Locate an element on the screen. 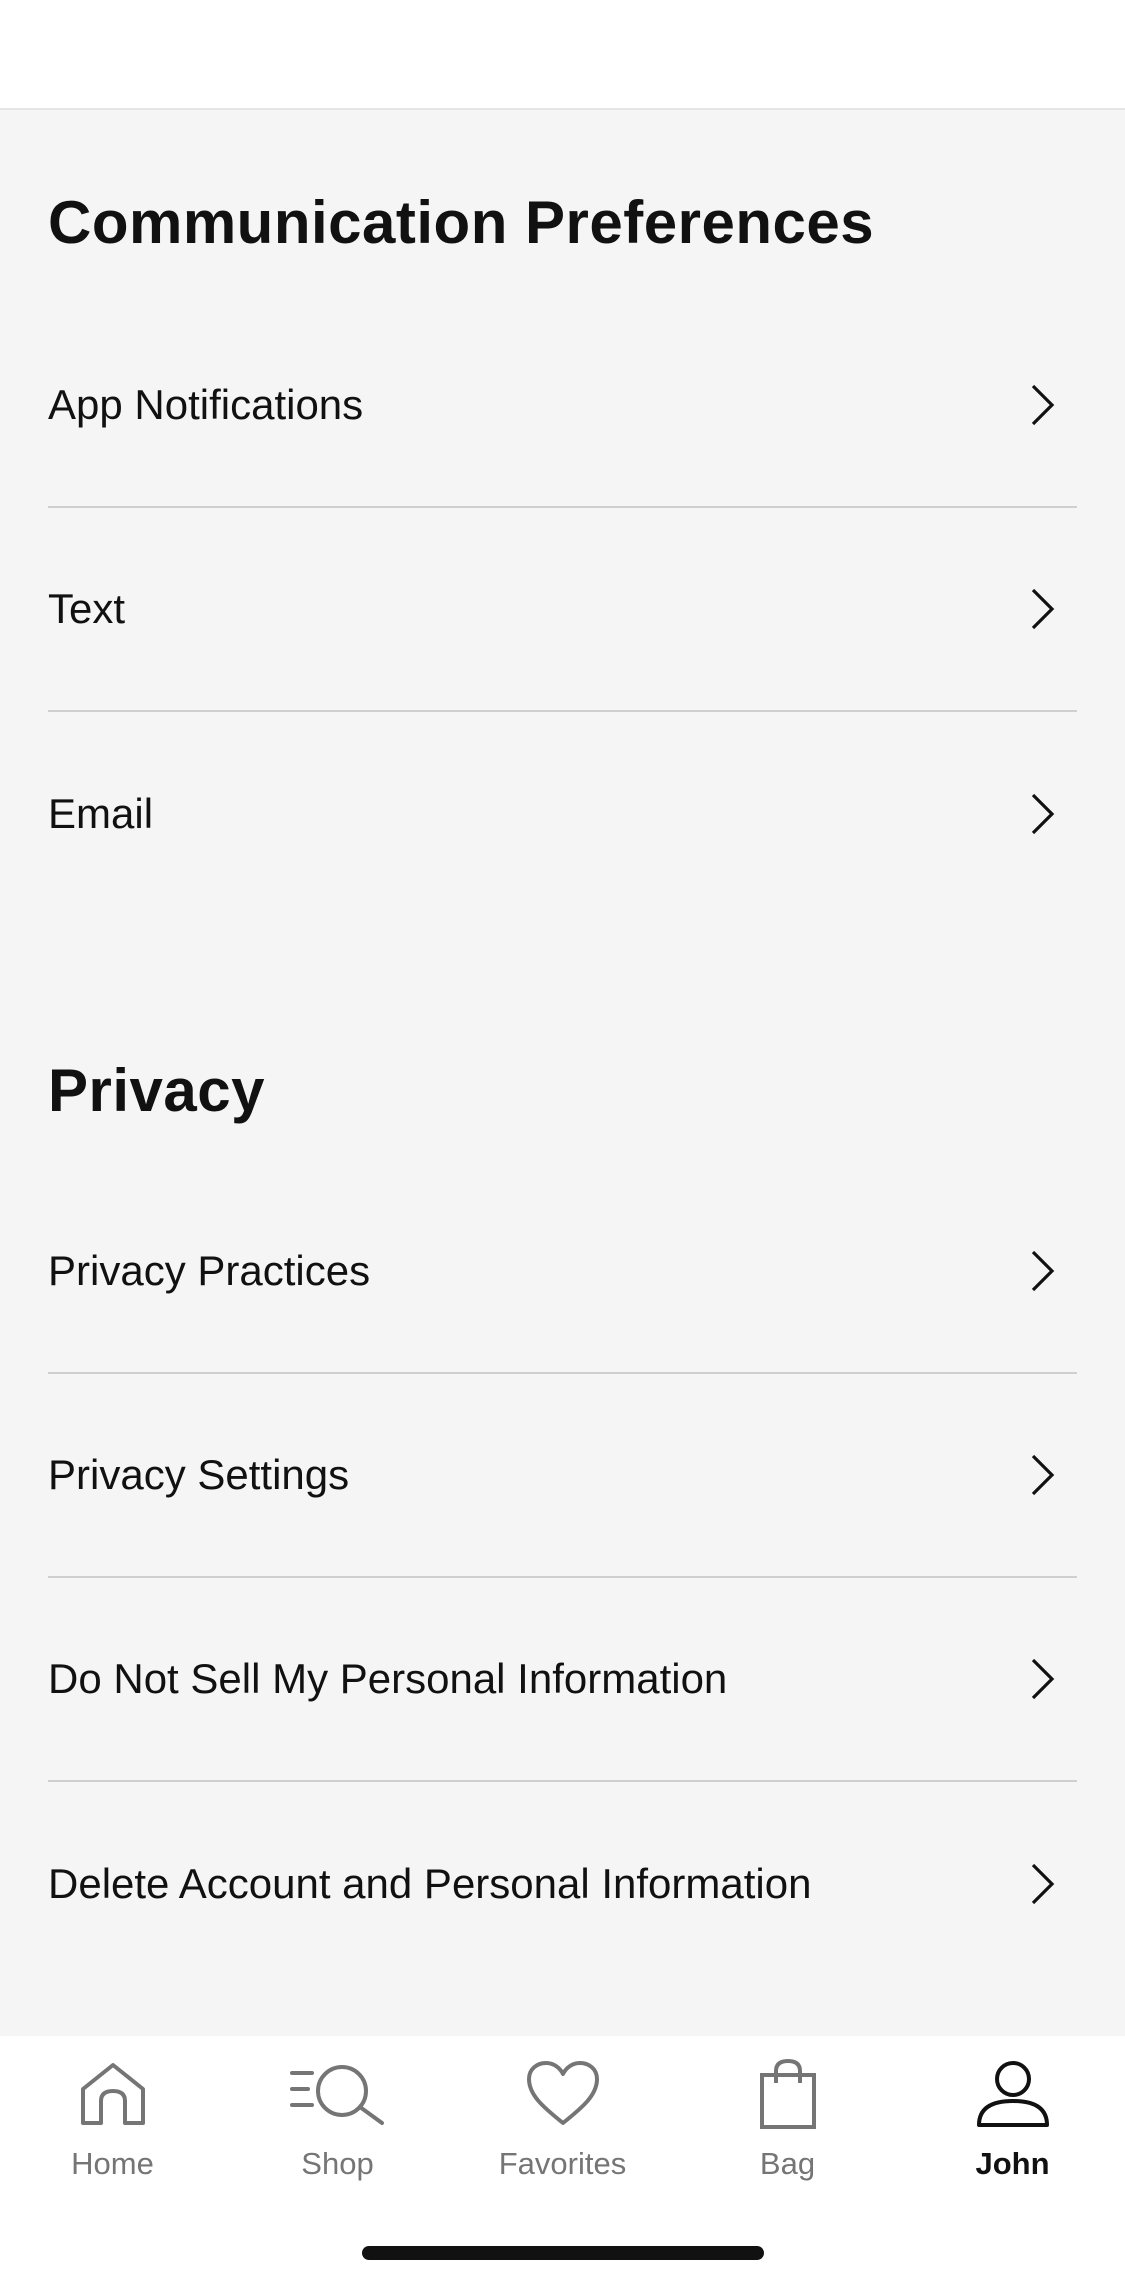 The image size is (1125, 2284). row-label: Privacy Practices is located at coordinates (209, 1270).